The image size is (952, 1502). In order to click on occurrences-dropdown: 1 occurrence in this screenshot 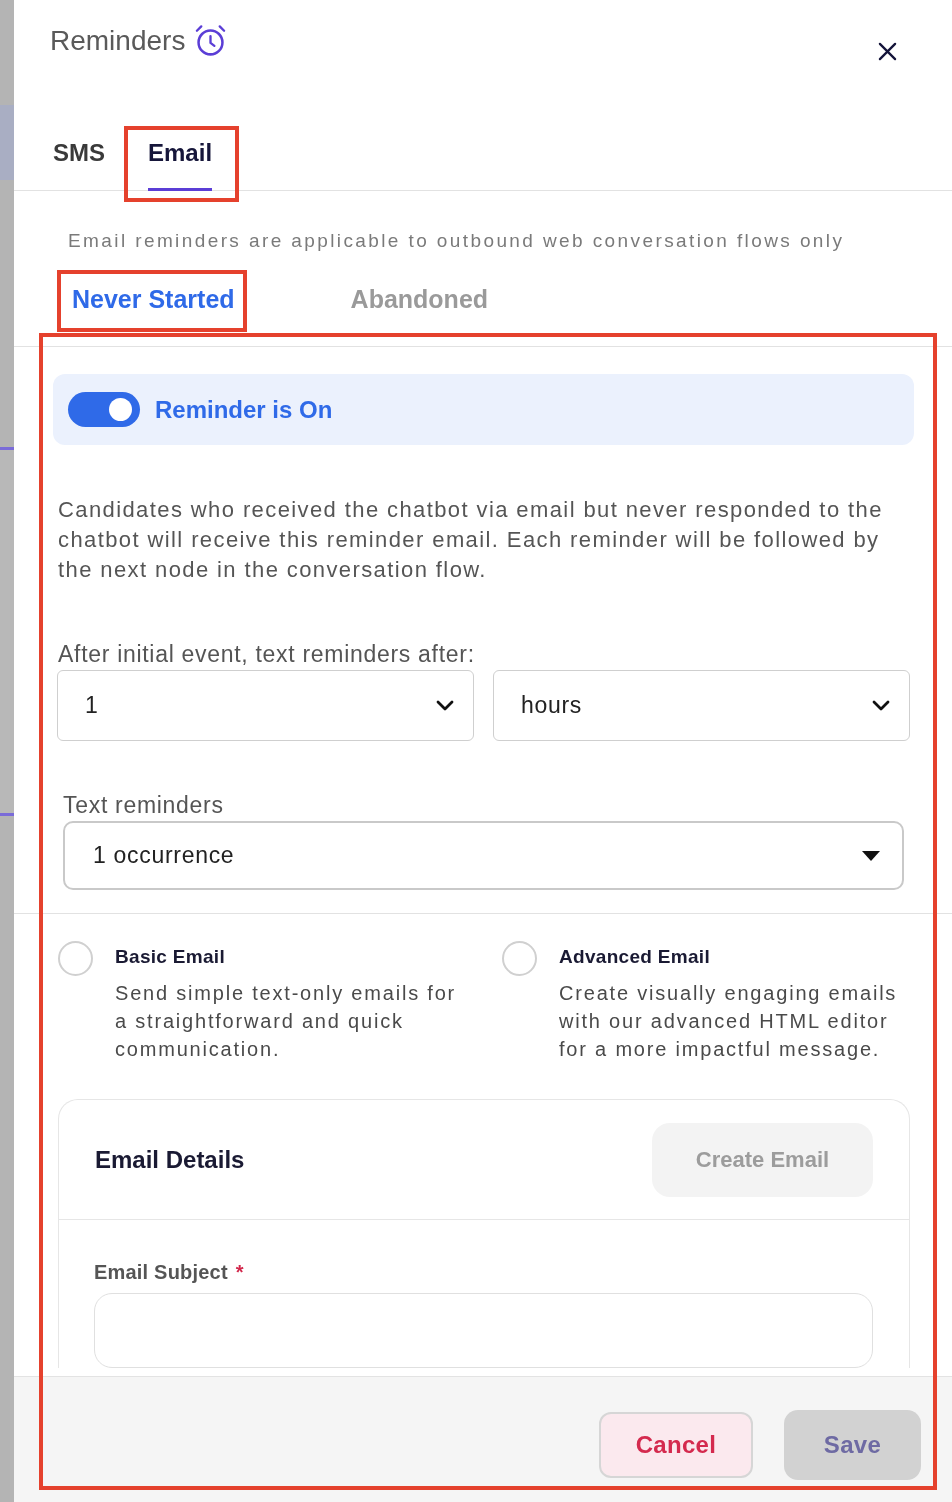, I will do `click(483, 855)`.